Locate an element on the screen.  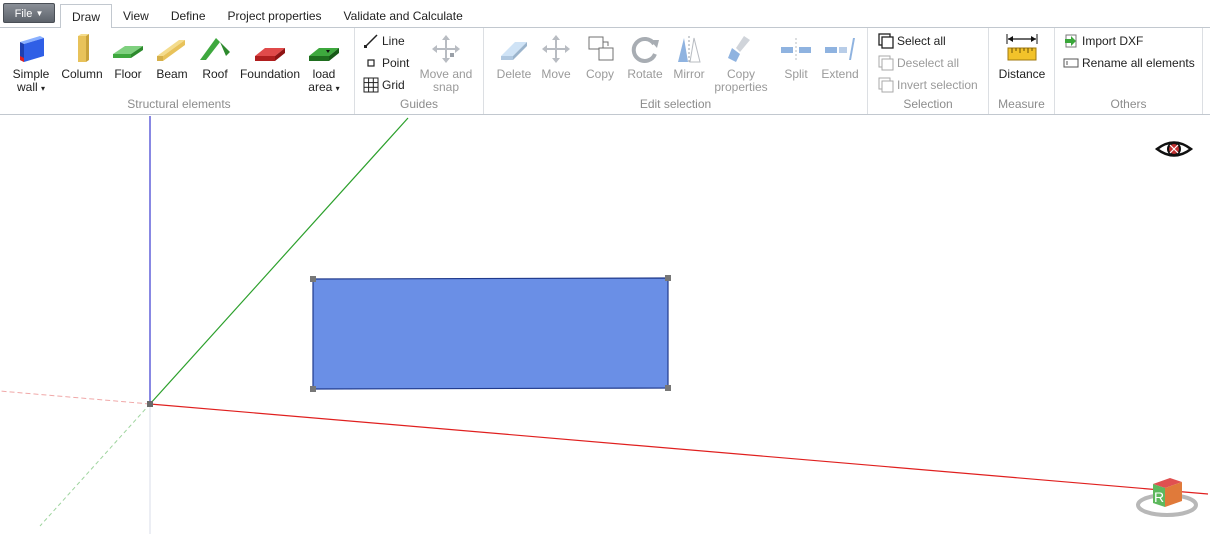
split-button: Split is located at coordinates (796, 57).